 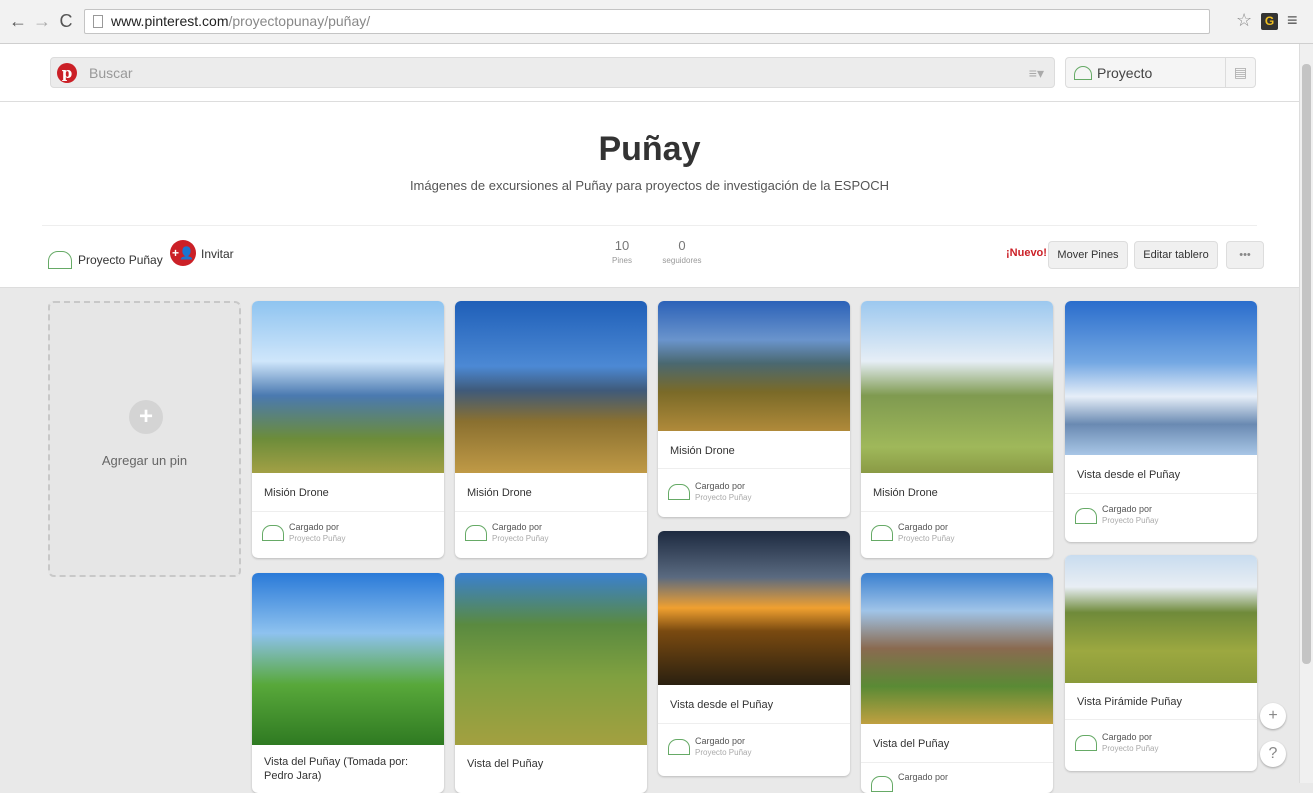 I want to click on pins-count-label: Pines, so click(x=621, y=260).